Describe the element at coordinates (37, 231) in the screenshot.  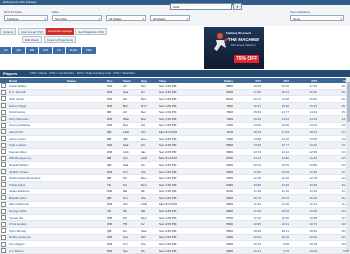
I see `player-name: Kyler Murray` at that location.